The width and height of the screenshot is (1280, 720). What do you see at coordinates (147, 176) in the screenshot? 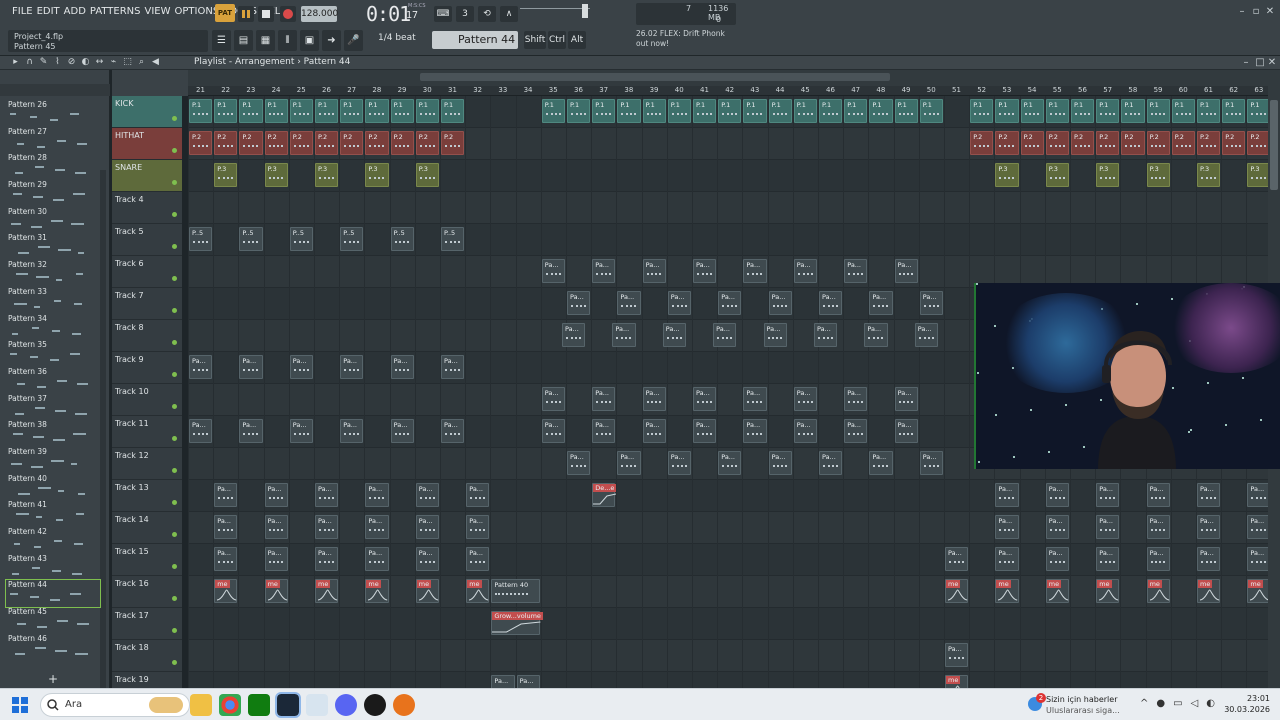
I see `track-header: SNARE` at bounding box center [147, 176].